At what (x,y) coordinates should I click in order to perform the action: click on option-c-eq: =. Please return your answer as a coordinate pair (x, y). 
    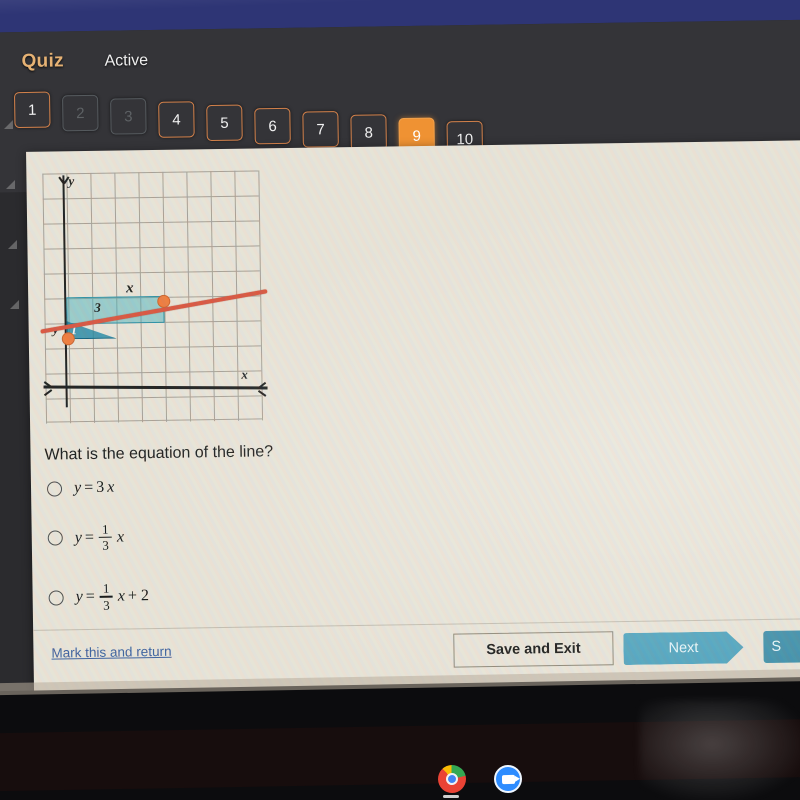
    Looking at the image, I should click on (90, 596).